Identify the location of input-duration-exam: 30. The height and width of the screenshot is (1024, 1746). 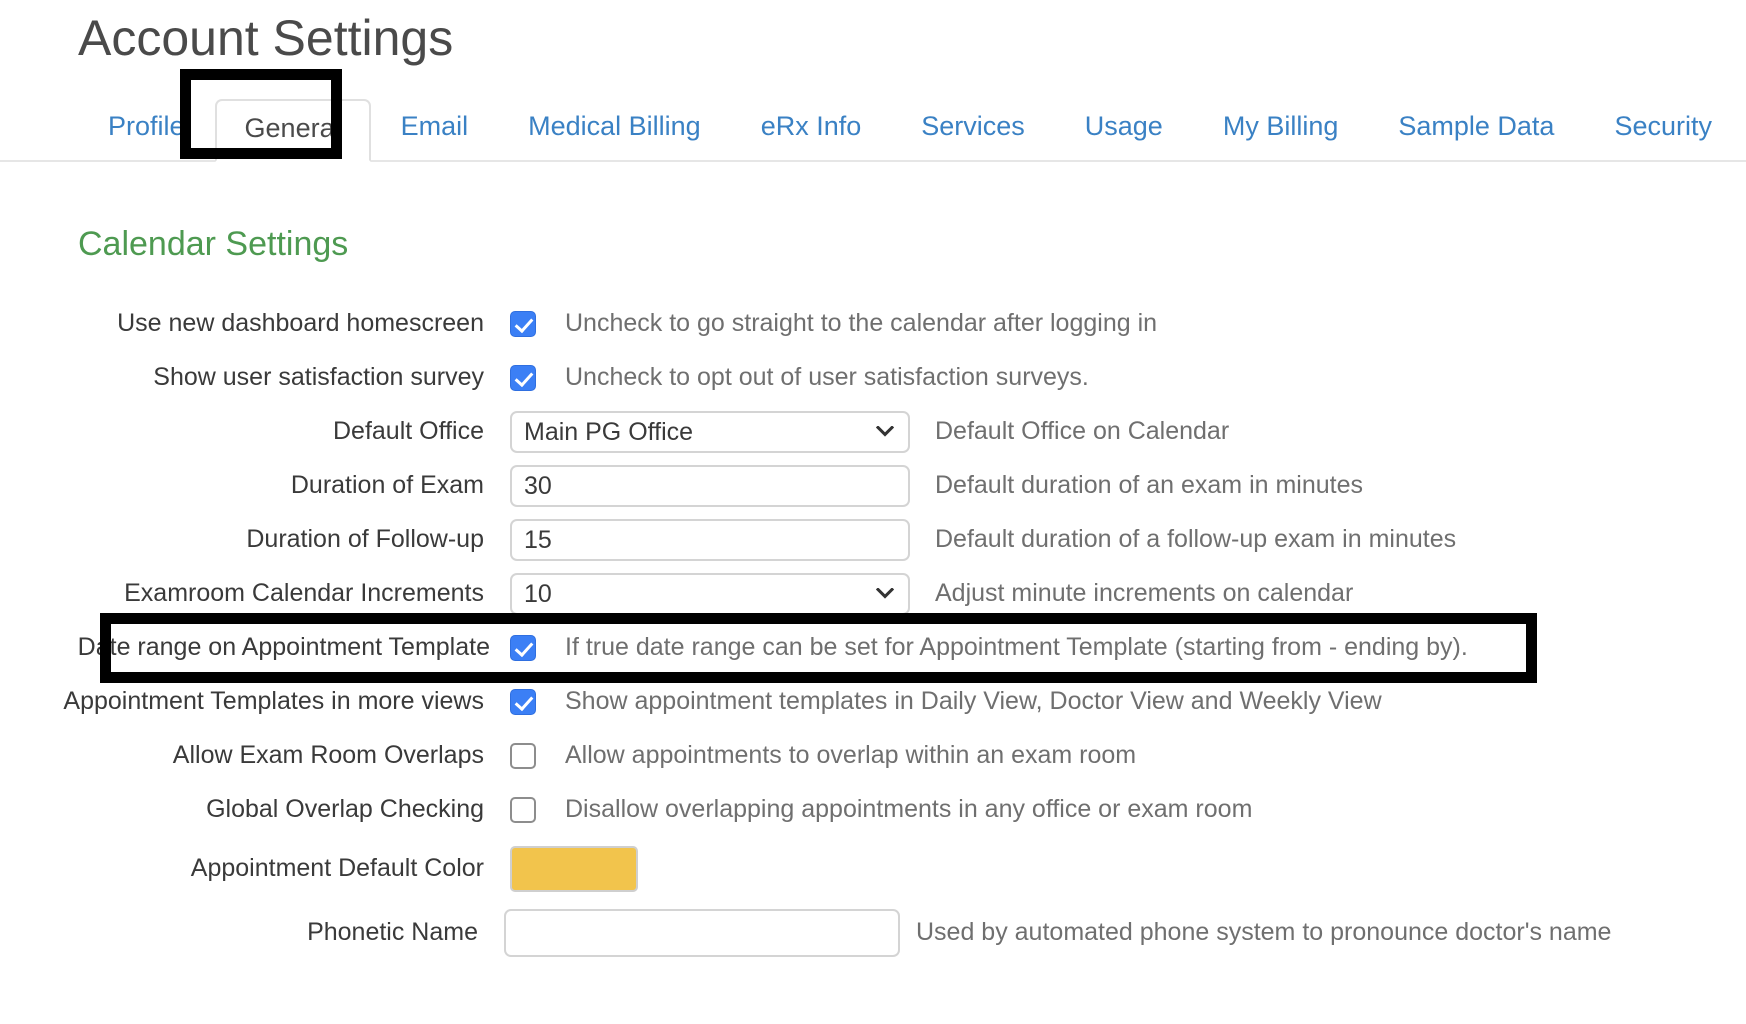
(710, 485).